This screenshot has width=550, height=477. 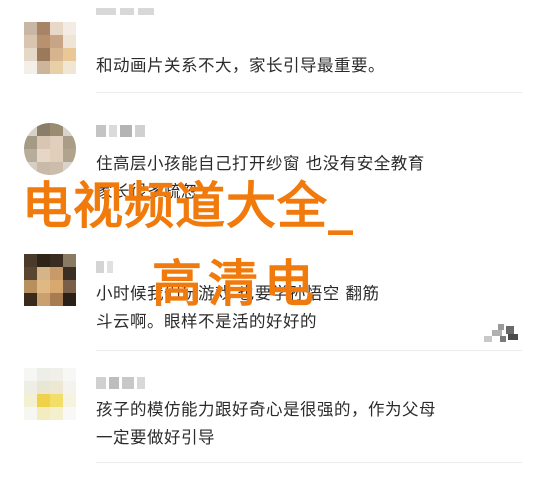 I want to click on comment-text-line: 一定要做好引导, so click(x=155, y=437).